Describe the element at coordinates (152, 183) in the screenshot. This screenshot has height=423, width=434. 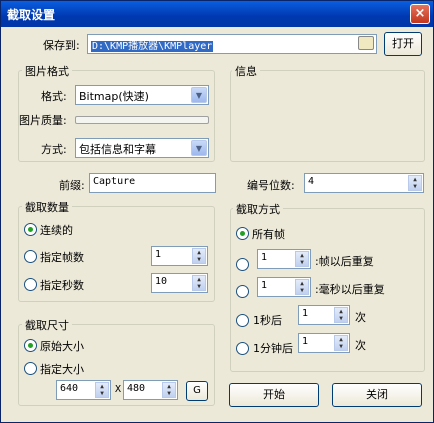
I see `prefix-field: Capture` at that location.